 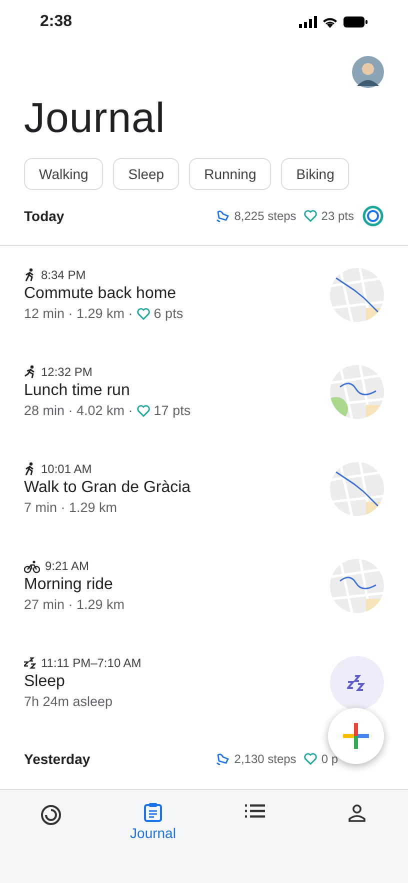 I want to click on entry-title: Lunch time run, so click(x=77, y=391).